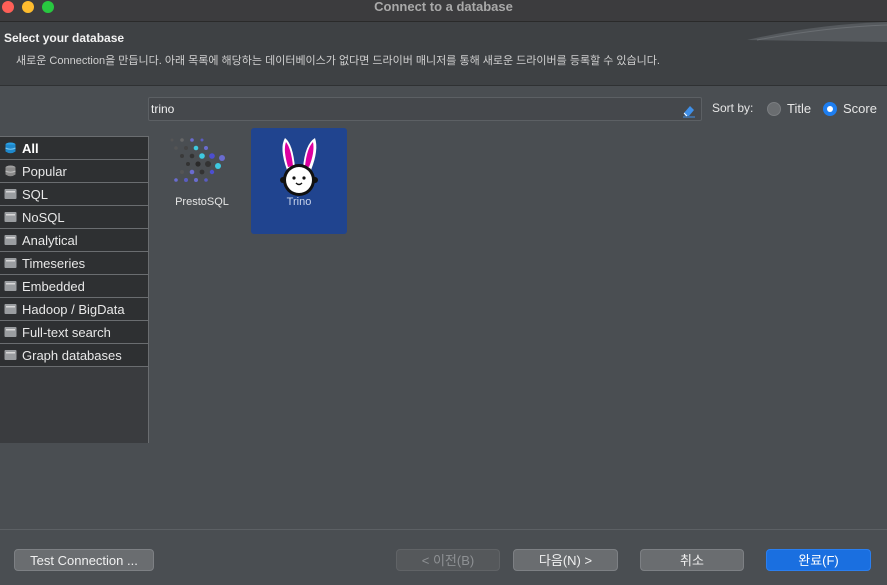  Describe the element at coordinates (197, 160) in the screenshot. I see `prestosql-logo-icon` at that location.